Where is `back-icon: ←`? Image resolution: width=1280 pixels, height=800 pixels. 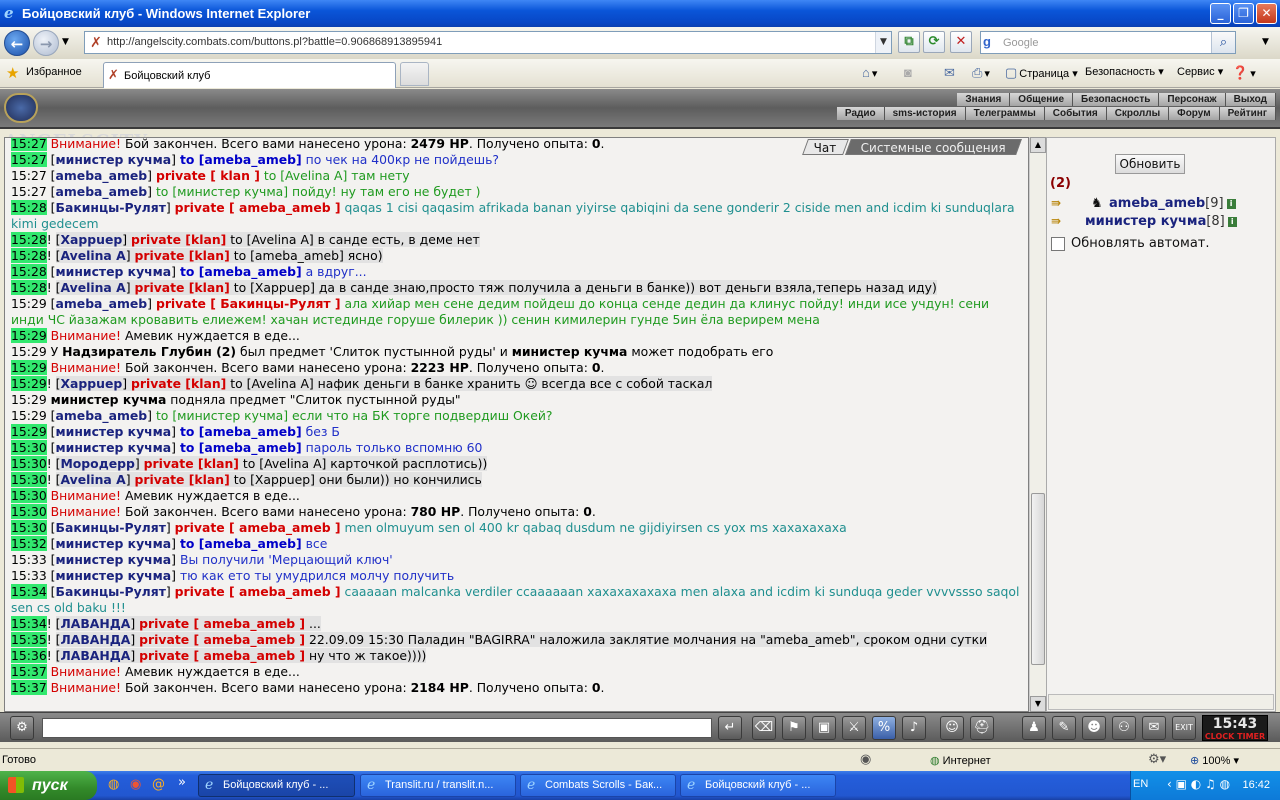 back-icon: ← is located at coordinates (17, 43).